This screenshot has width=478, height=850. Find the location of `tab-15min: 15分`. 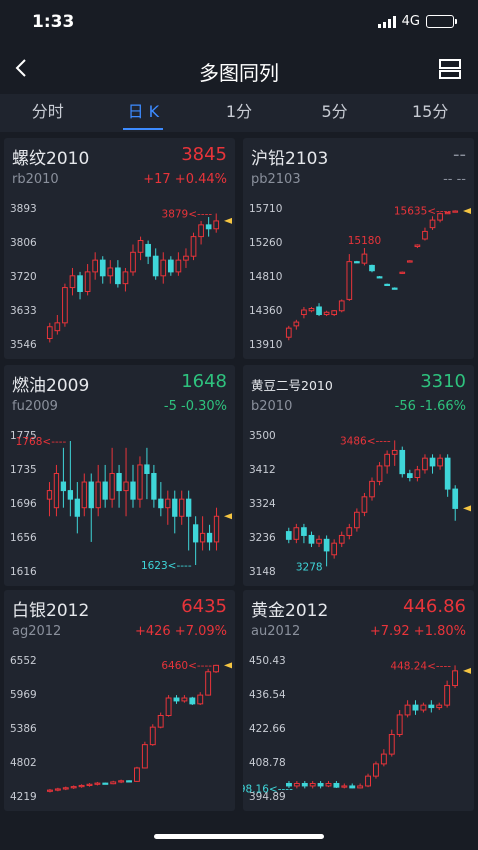

tab-15min: 15分 is located at coordinates (430, 113).